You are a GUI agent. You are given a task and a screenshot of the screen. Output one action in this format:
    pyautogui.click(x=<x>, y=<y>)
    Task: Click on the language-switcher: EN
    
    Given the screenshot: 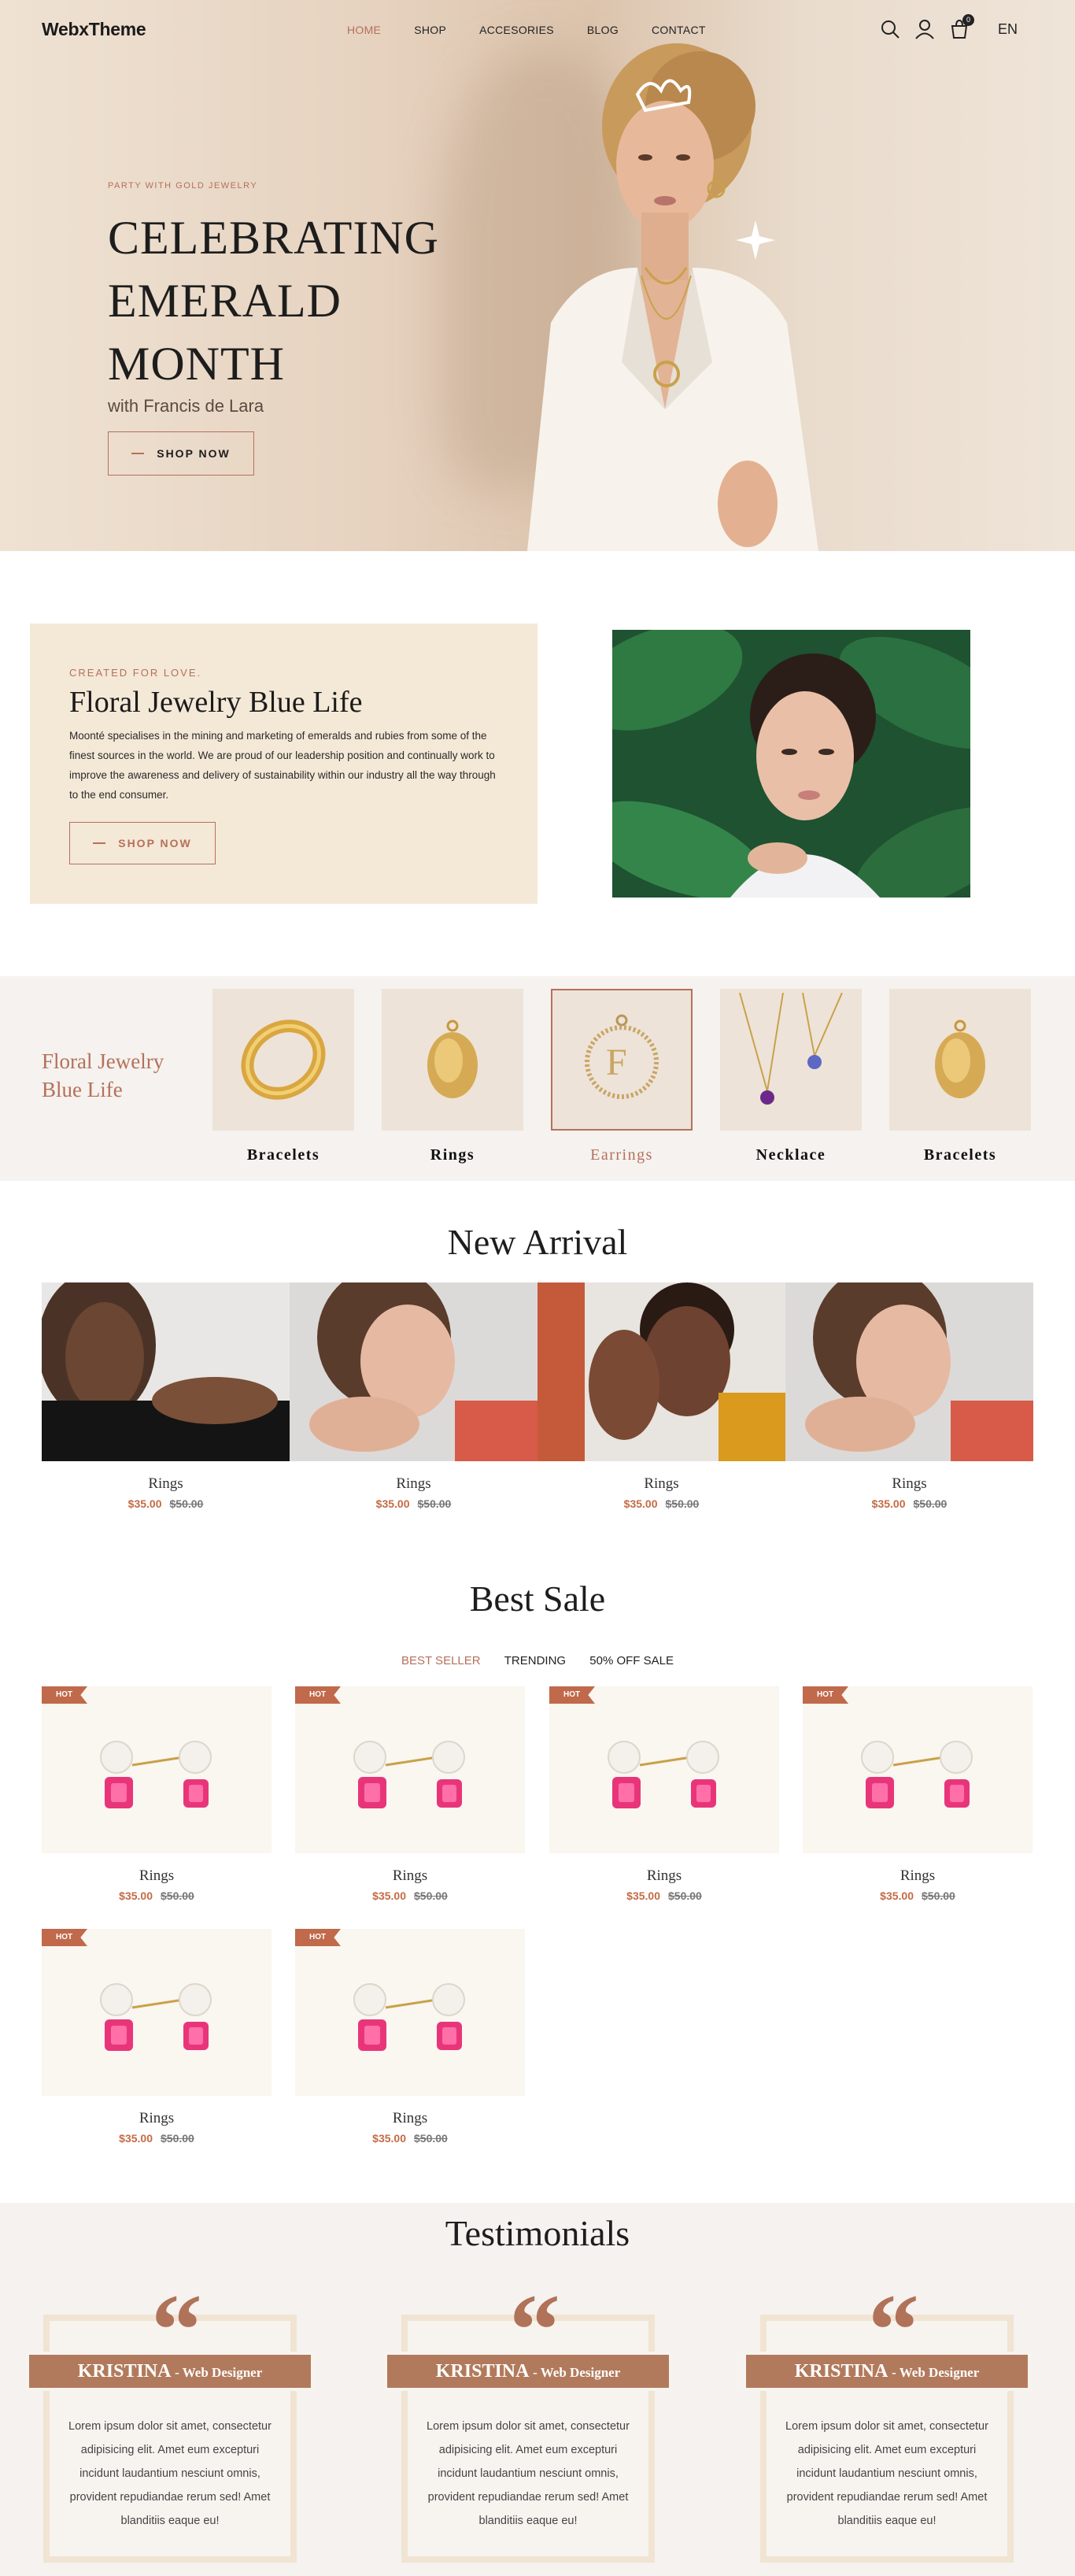 What is the action you would take?
    pyautogui.click(x=1008, y=29)
    